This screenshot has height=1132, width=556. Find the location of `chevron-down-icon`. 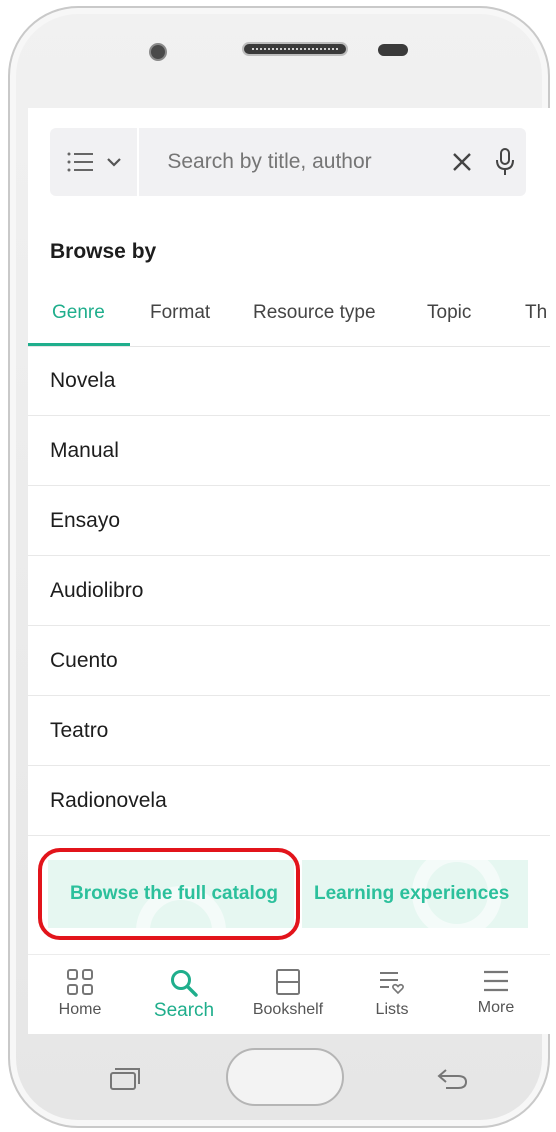

chevron-down-icon is located at coordinates (113, 162).